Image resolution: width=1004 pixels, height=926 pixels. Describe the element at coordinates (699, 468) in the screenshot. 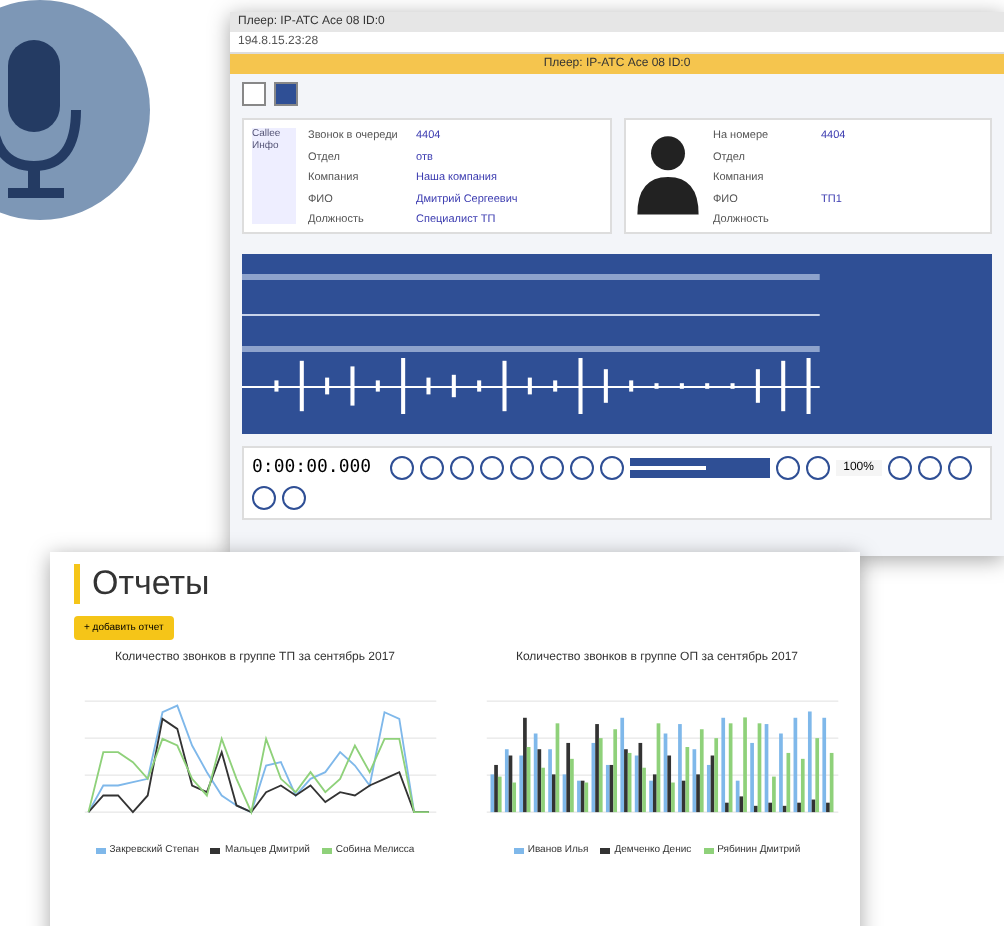

I see `volume-slider` at that location.